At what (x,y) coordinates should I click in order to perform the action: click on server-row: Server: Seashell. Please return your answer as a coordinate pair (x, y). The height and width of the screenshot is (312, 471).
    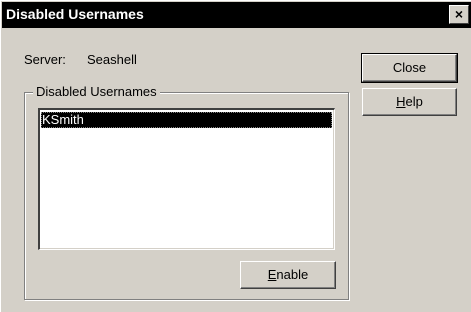
    Looking at the image, I should click on (80, 59).